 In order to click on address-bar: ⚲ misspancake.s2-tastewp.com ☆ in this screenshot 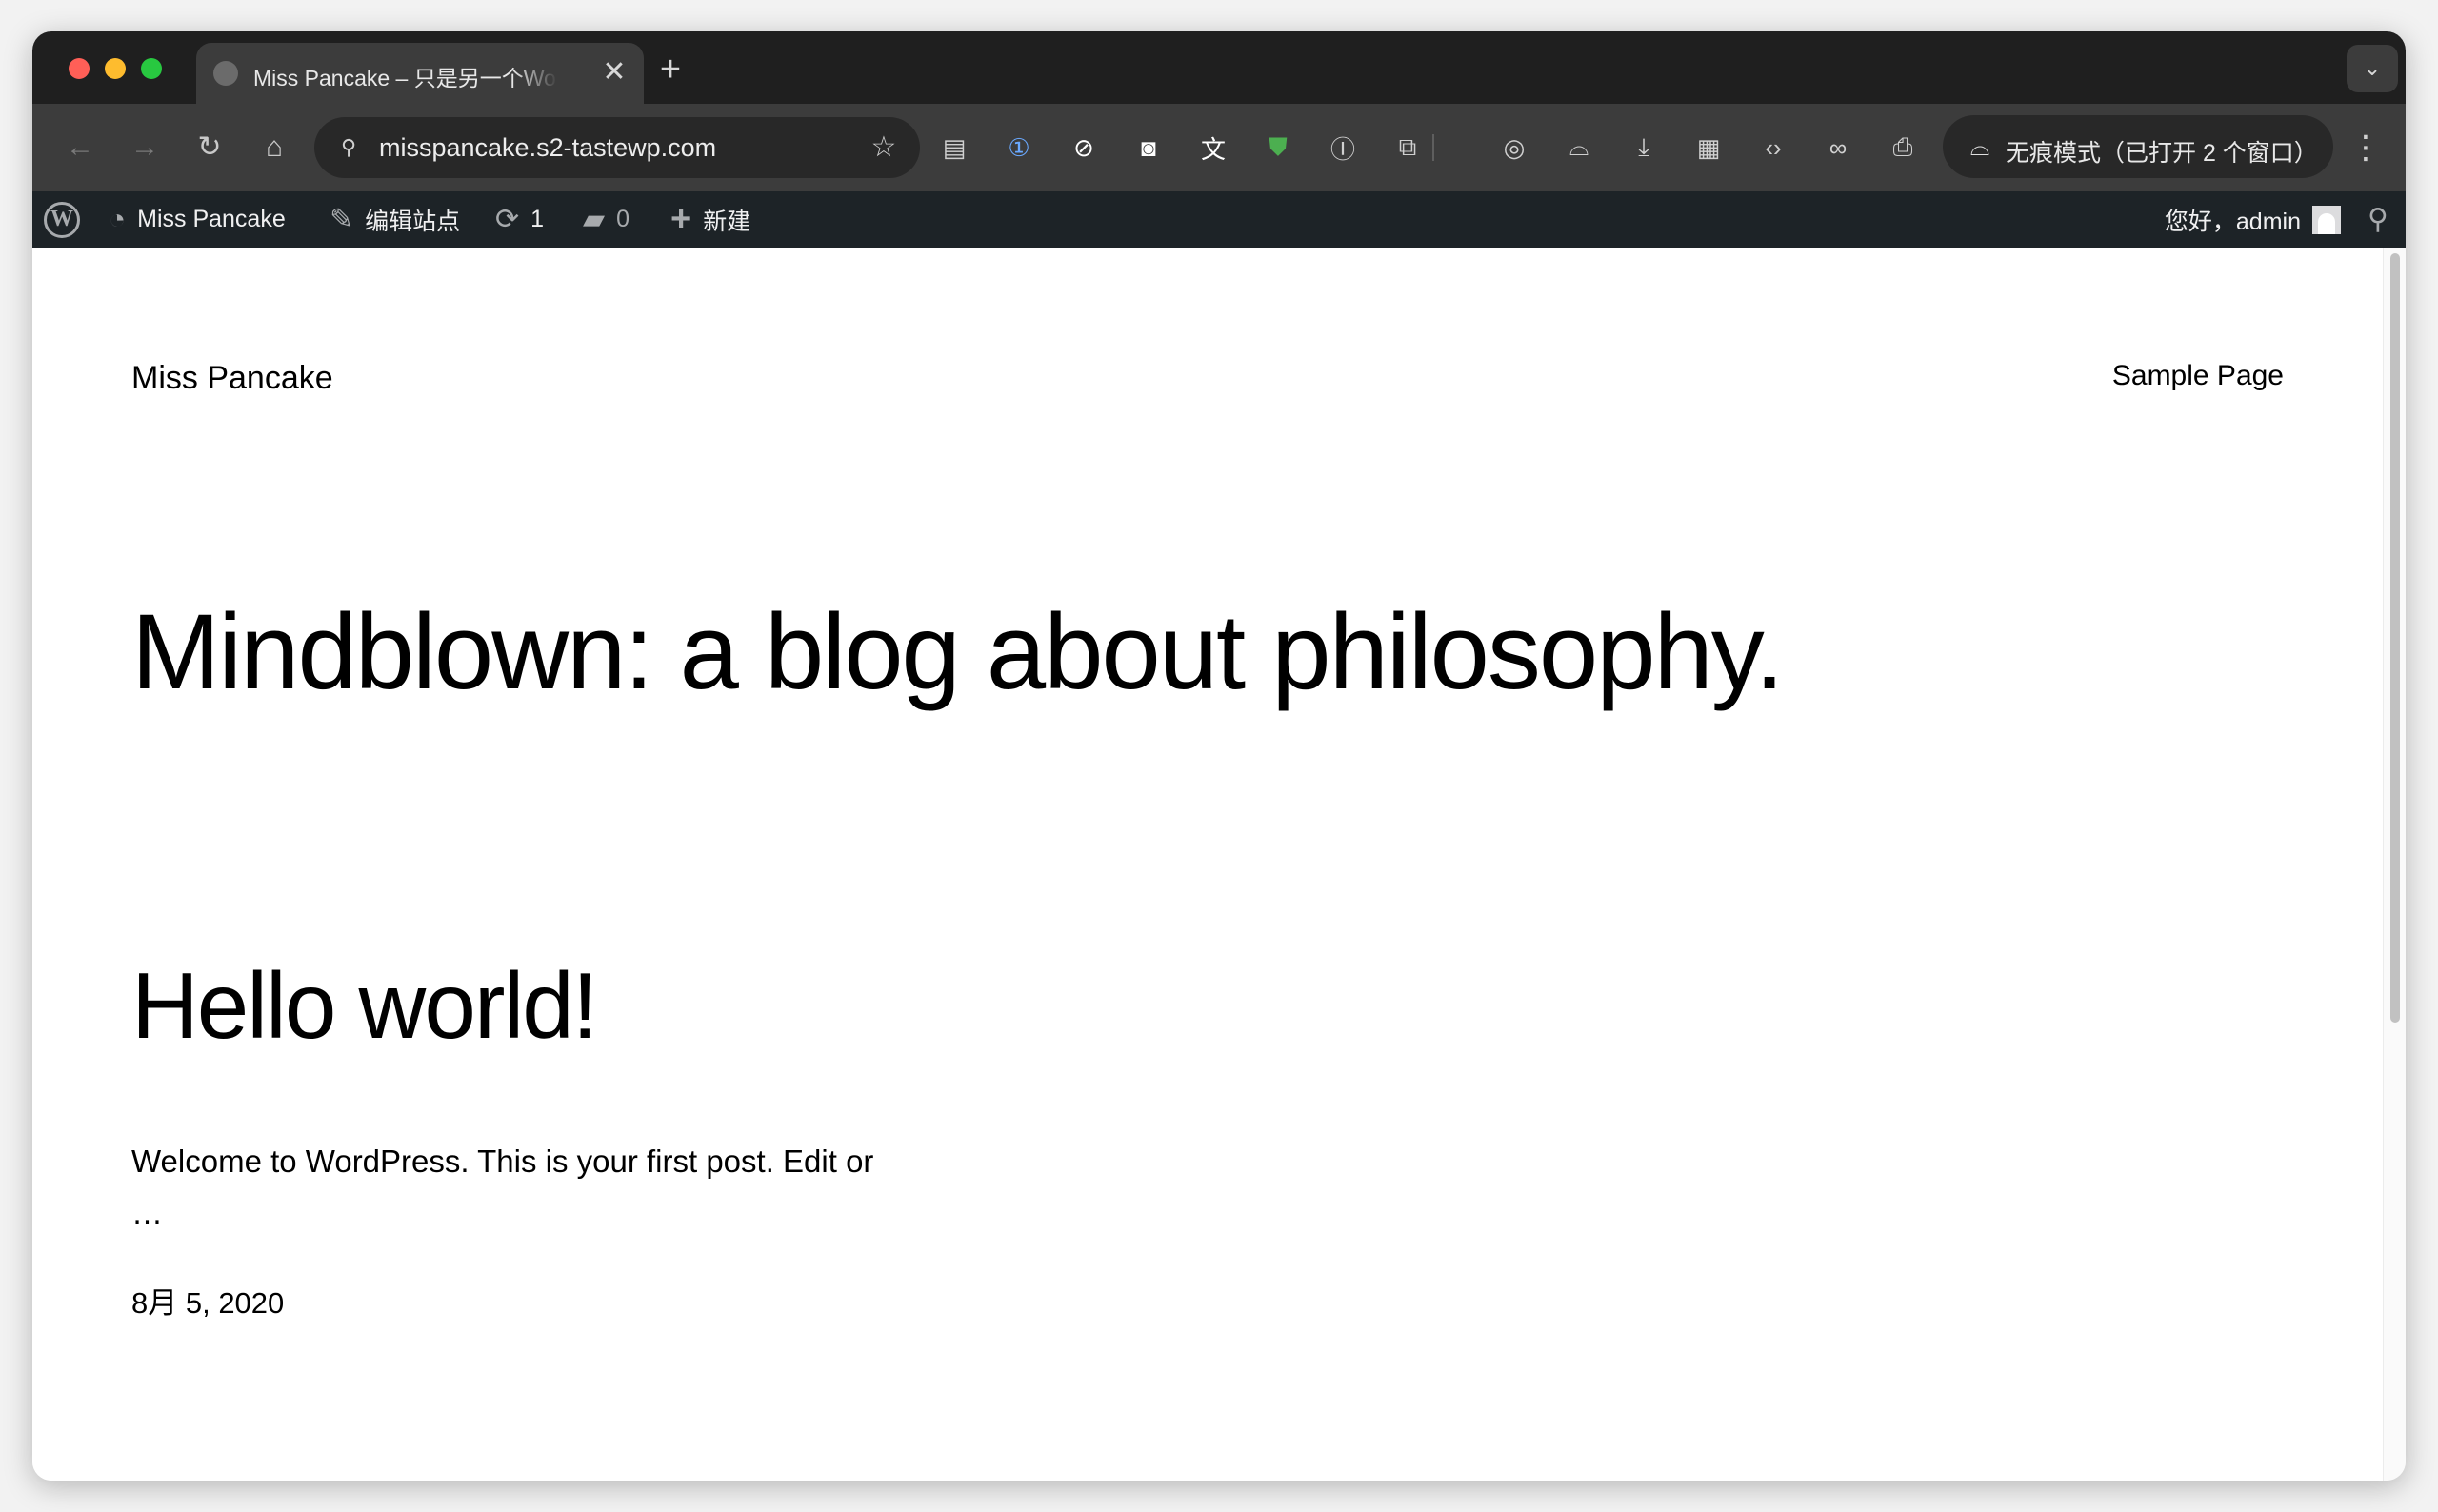, I will do `click(617, 147)`.